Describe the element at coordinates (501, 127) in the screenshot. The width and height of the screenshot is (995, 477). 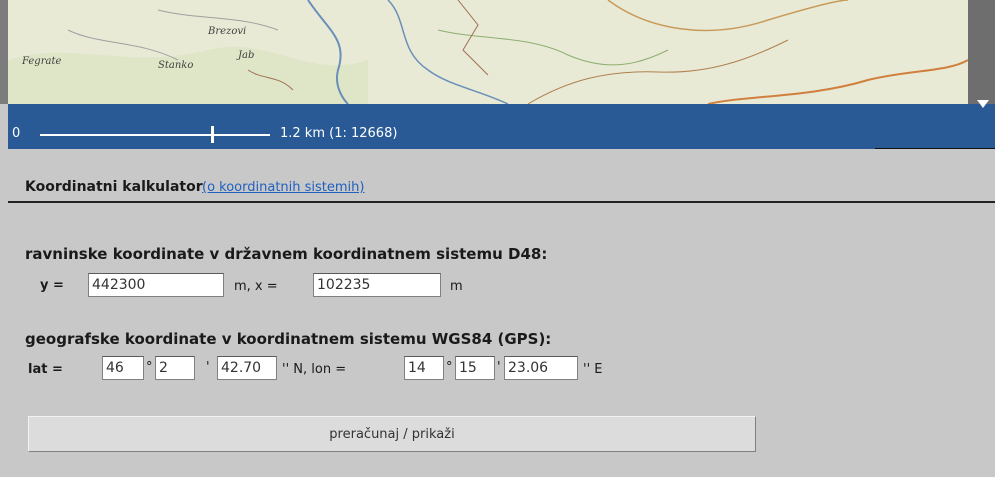
I see `scale-bar: 0 1.2 km (1: 12668)` at that location.